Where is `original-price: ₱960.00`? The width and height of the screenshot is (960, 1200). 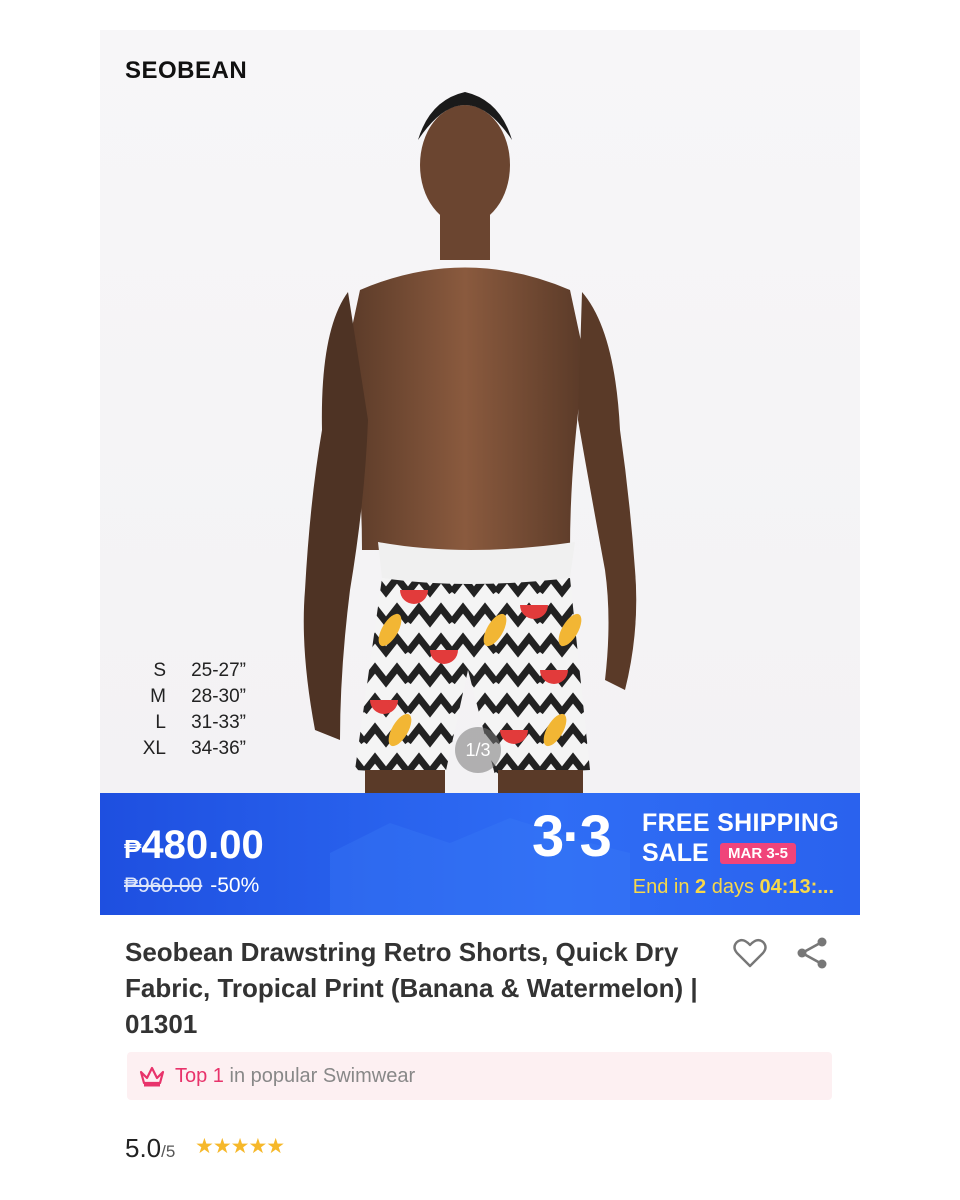
original-price: ₱960.00 is located at coordinates (163, 885).